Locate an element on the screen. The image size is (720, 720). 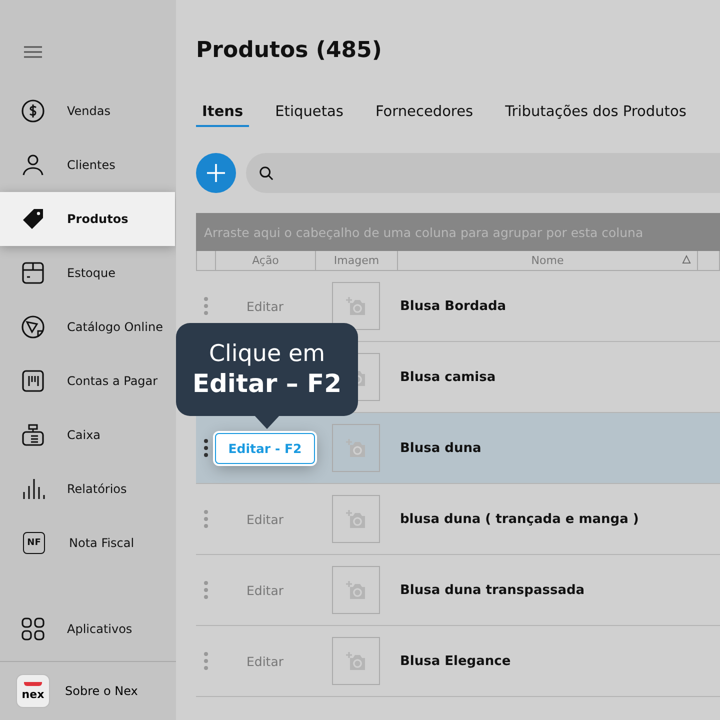
row-menu-icon is located at coordinates (206, 448).